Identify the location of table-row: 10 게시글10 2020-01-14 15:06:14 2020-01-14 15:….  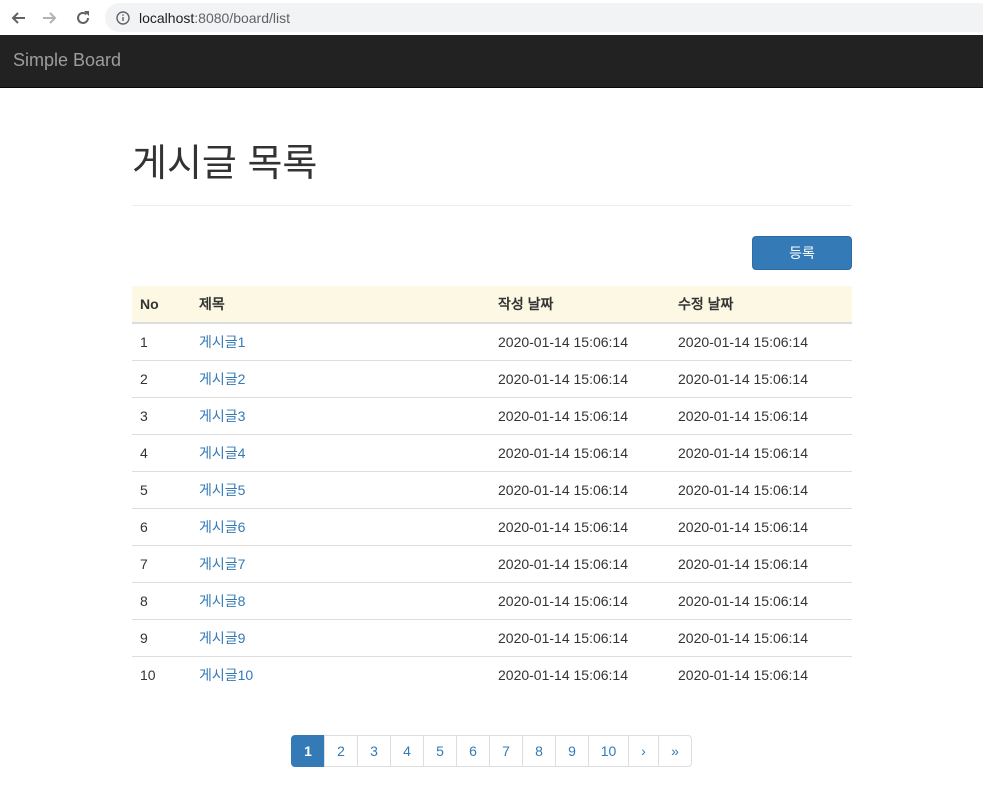
(492, 674).